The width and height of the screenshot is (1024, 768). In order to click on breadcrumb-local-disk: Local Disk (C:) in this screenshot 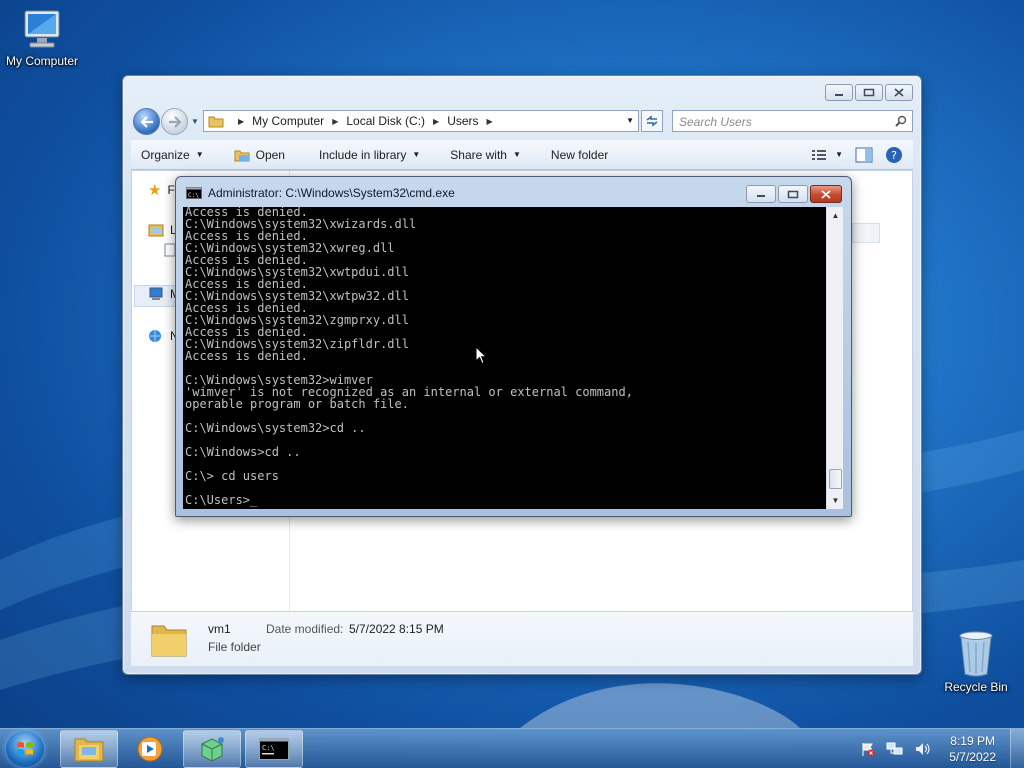, I will do `click(385, 121)`.